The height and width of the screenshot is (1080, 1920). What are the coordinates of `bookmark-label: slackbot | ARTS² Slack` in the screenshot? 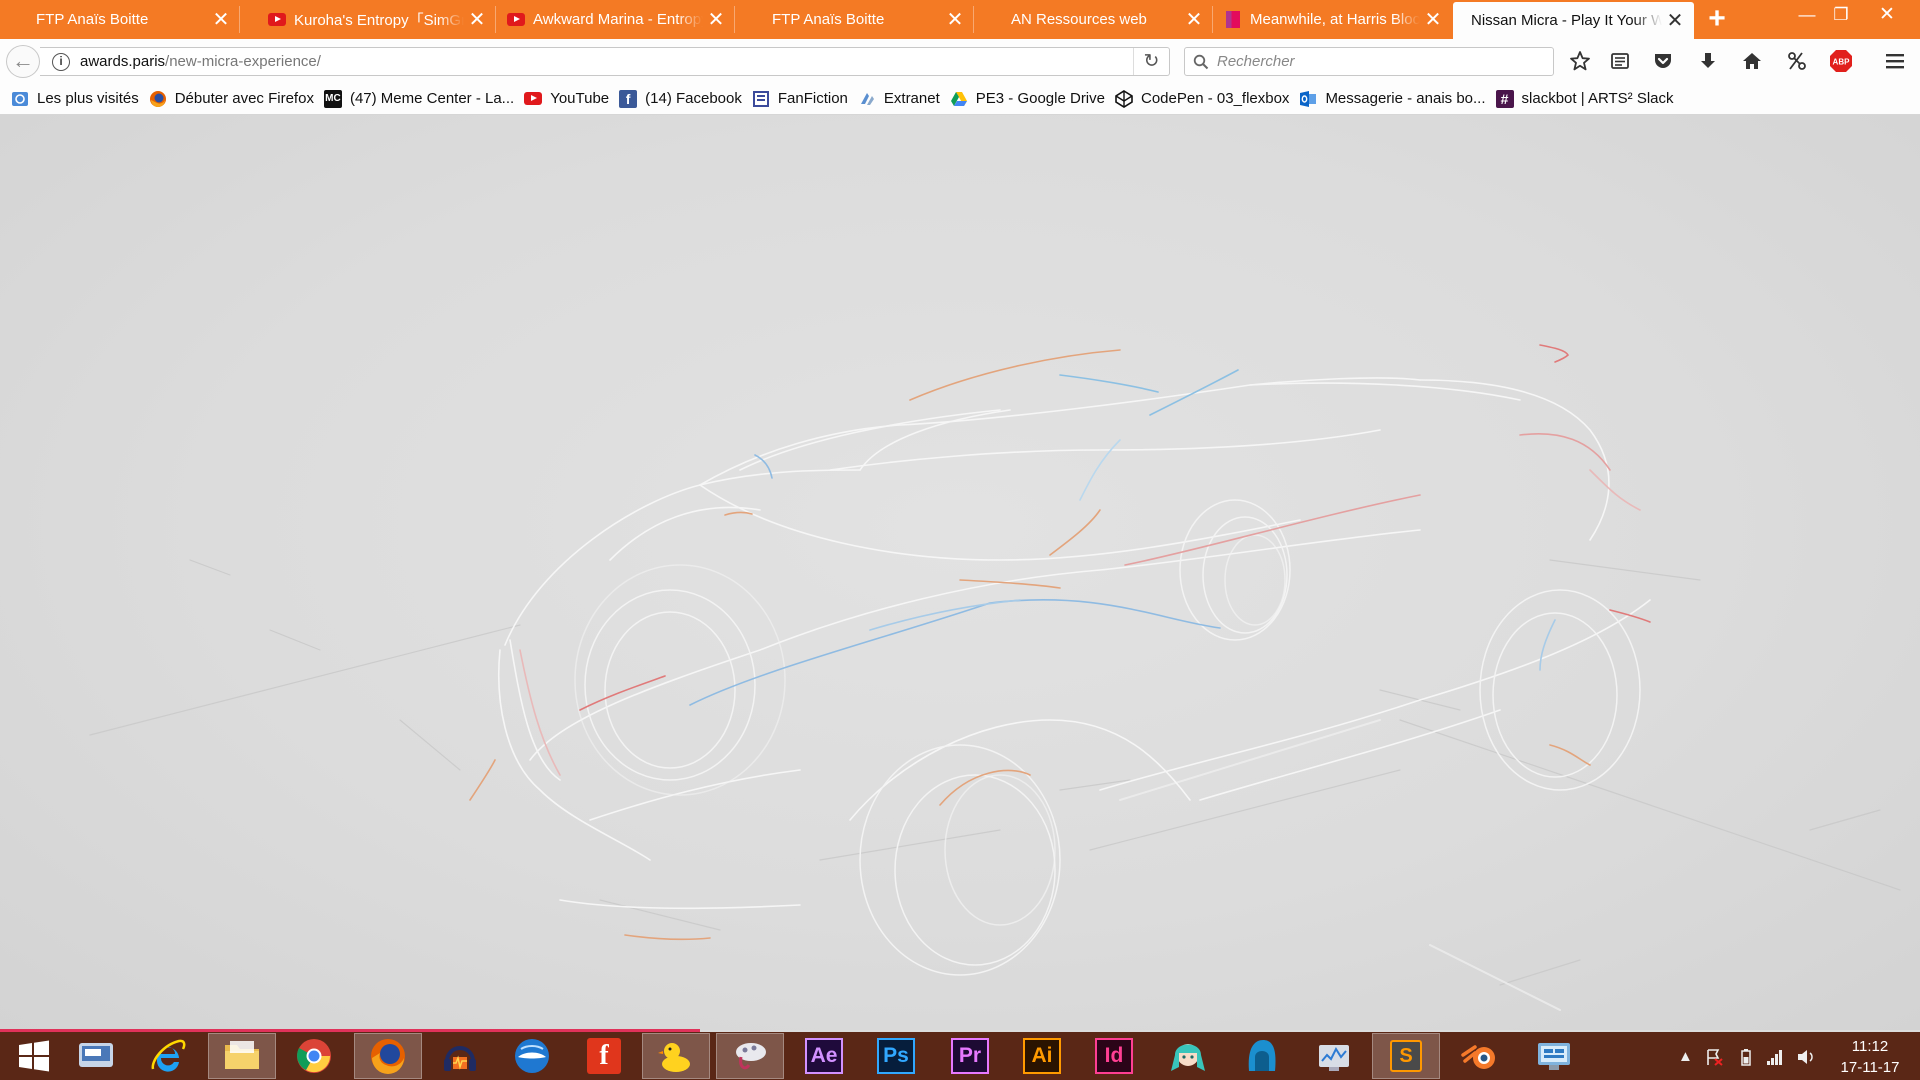 It's located at (1597, 98).